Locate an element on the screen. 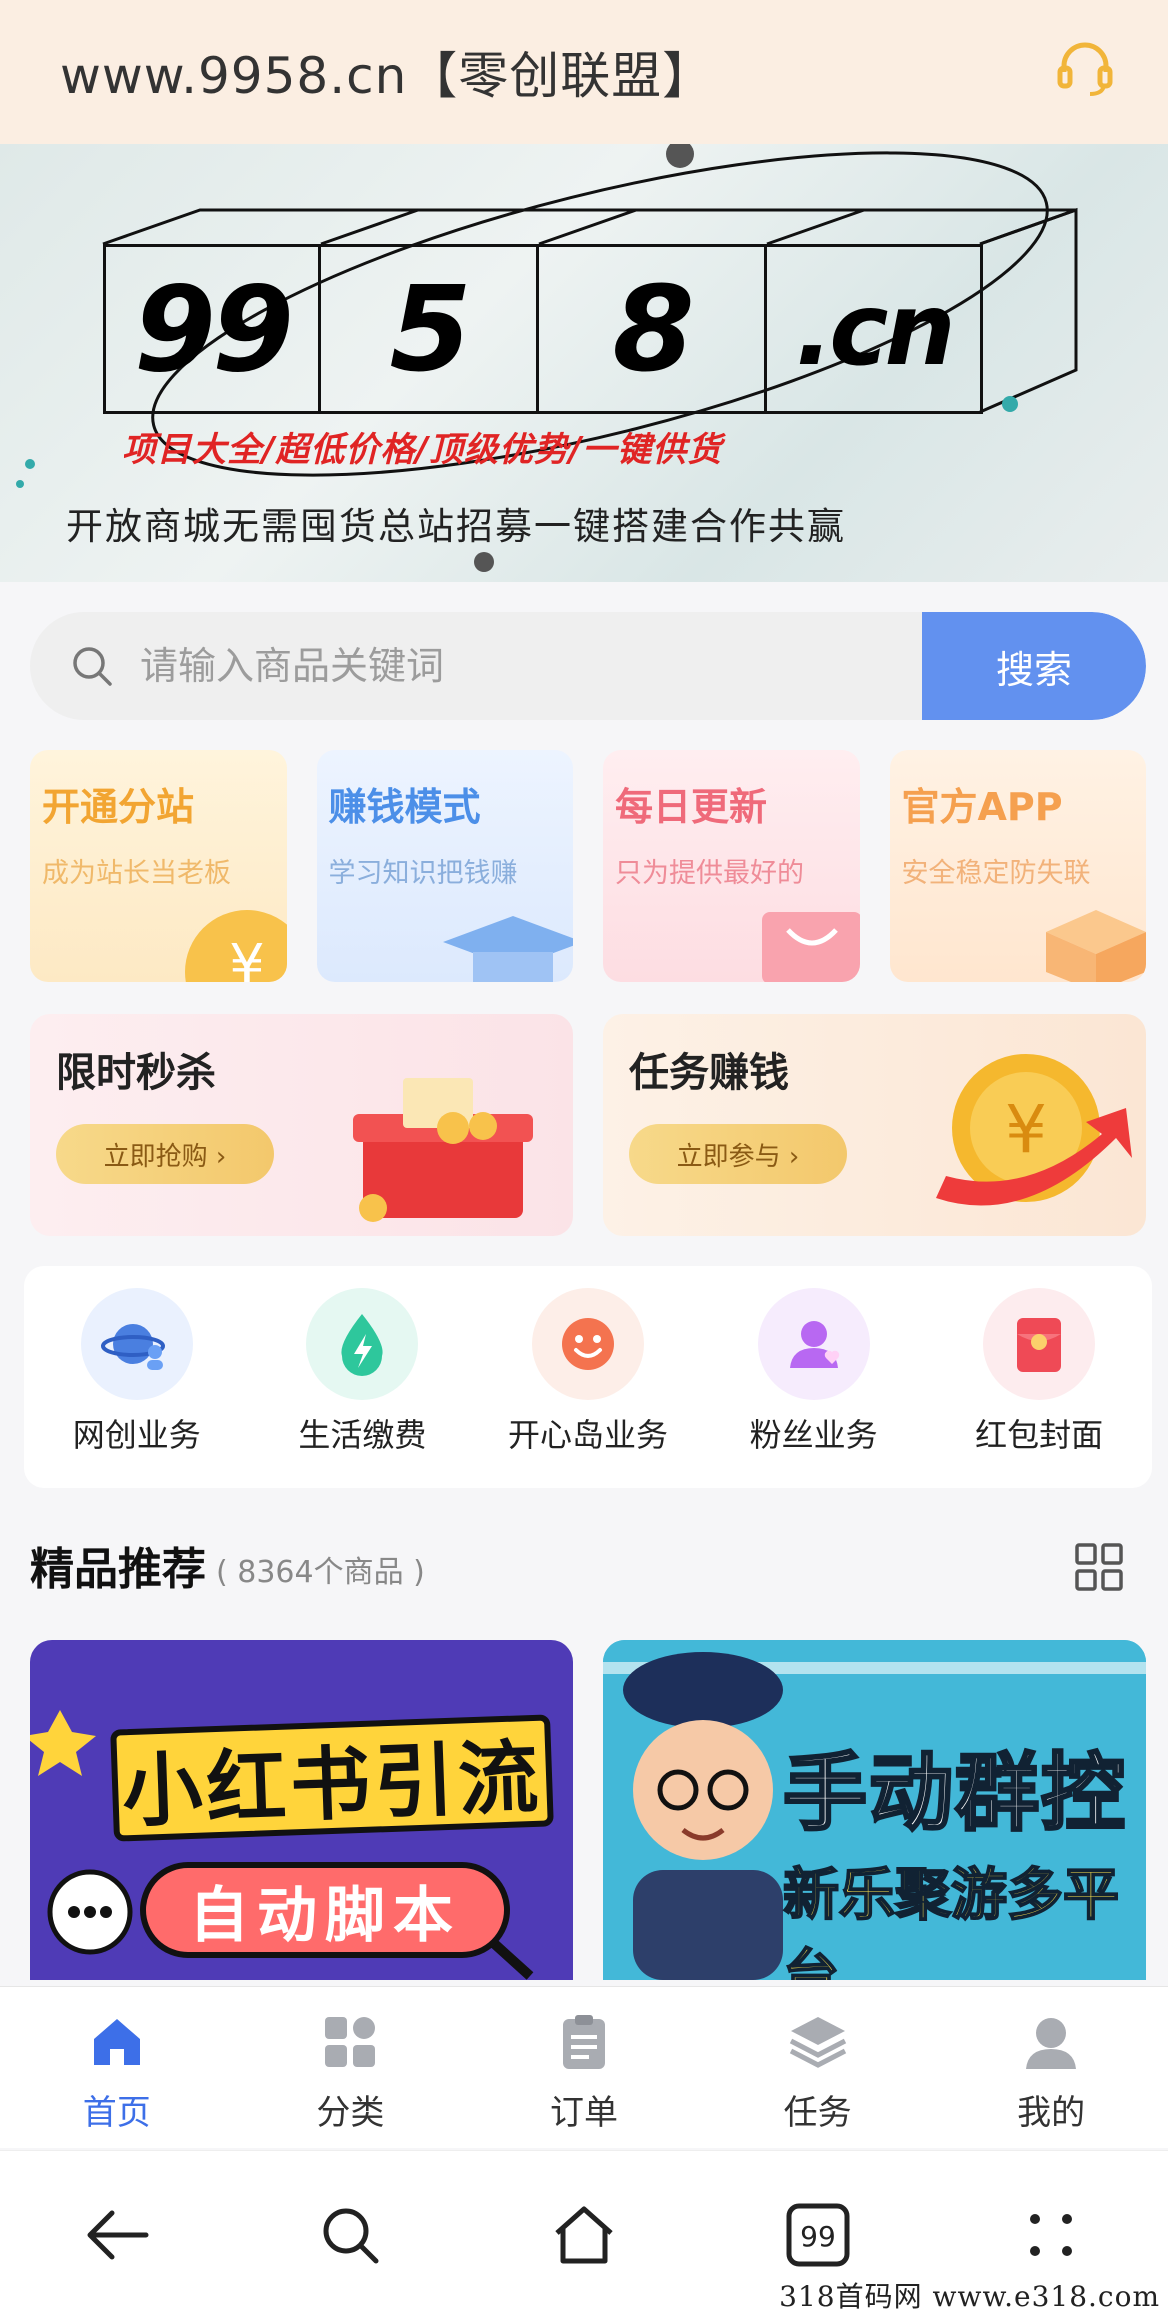  tab-category: 分类 is located at coordinates (351, 2067).